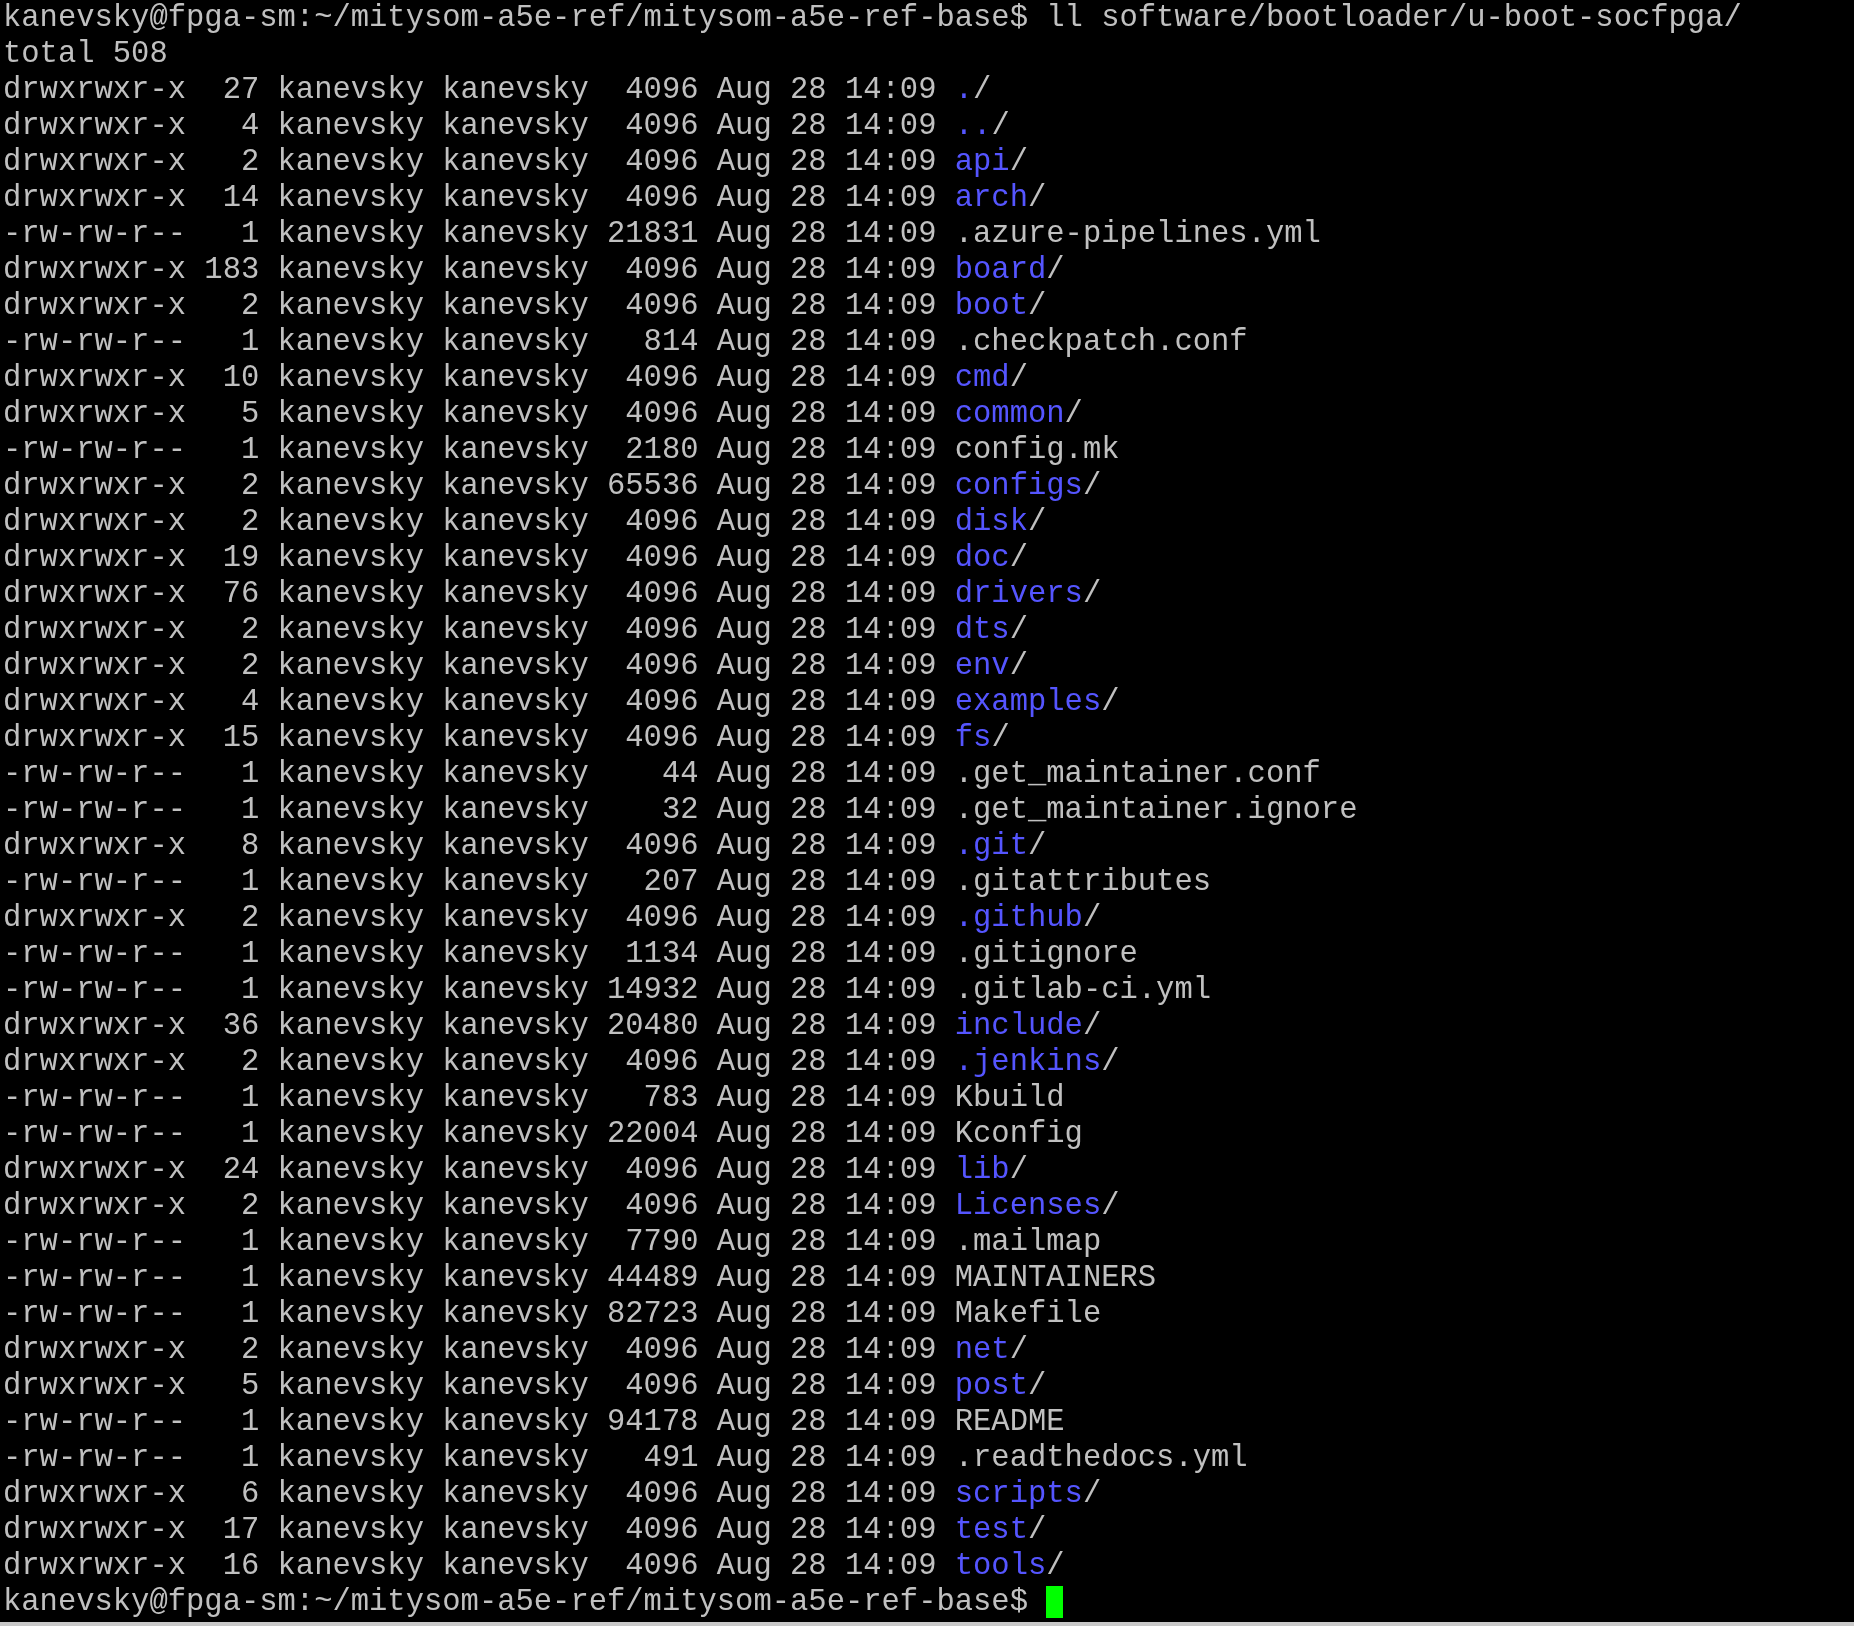 Image resolution: width=1854 pixels, height=1626 pixels. I want to click on directory-name: board, so click(1000, 270).